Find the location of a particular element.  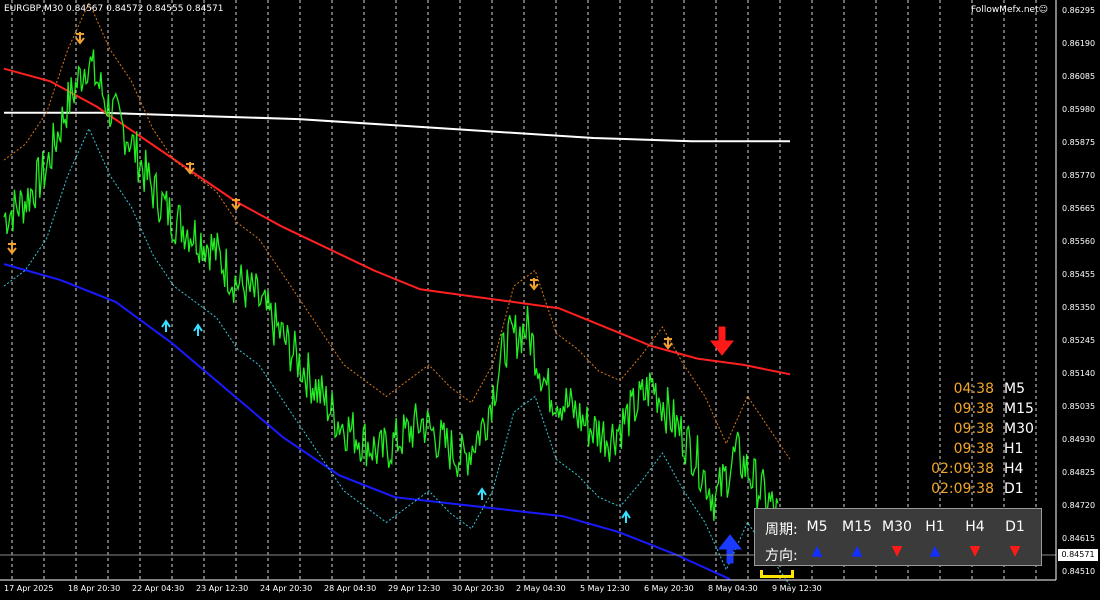

time-tick-label: 28 Apr 04:30 is located at coordinates (350, 588).